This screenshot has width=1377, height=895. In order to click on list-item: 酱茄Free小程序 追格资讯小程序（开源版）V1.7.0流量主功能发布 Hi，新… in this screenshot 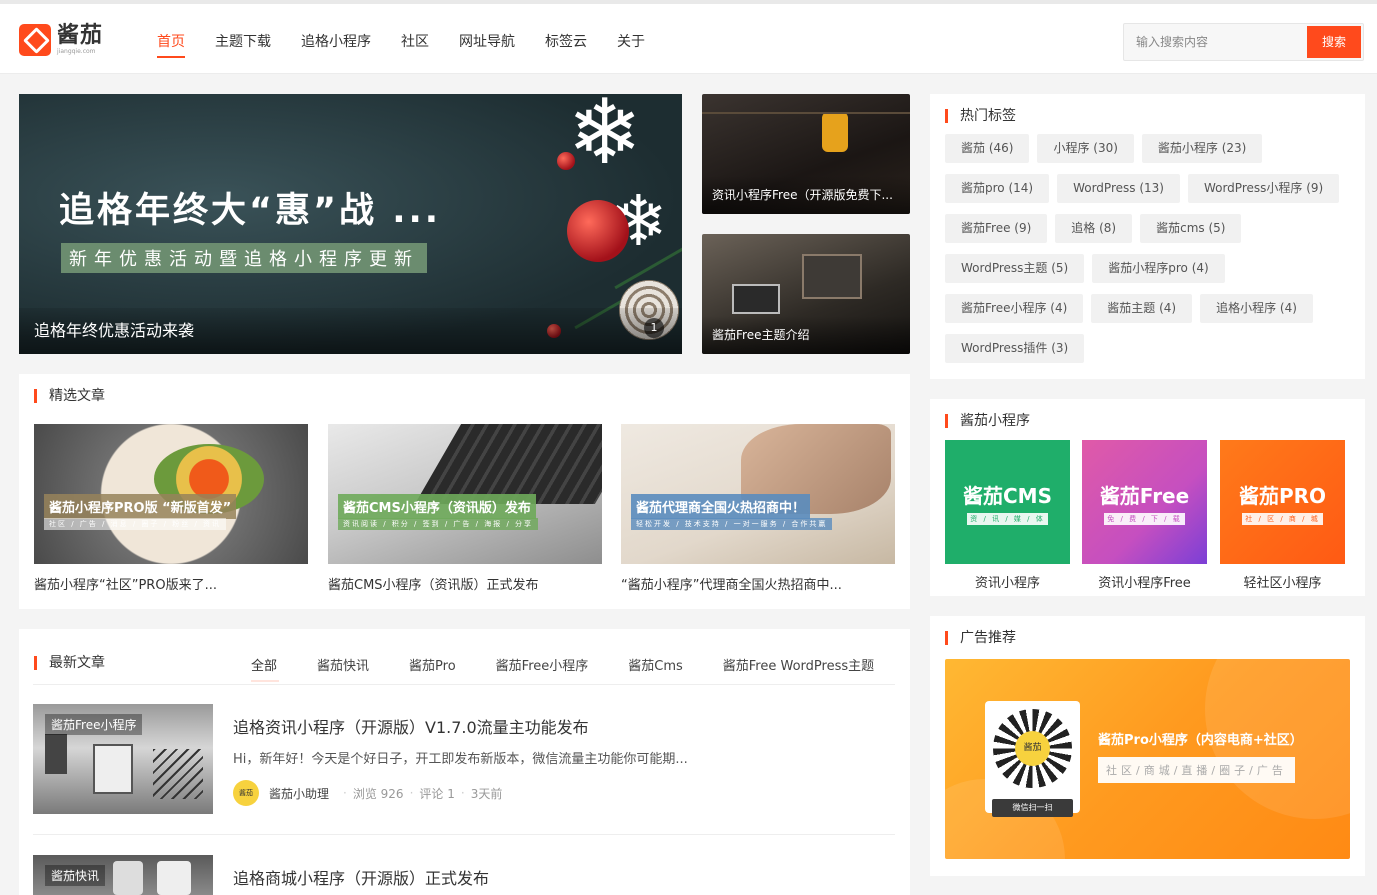, I will do `click(464, 759)`.